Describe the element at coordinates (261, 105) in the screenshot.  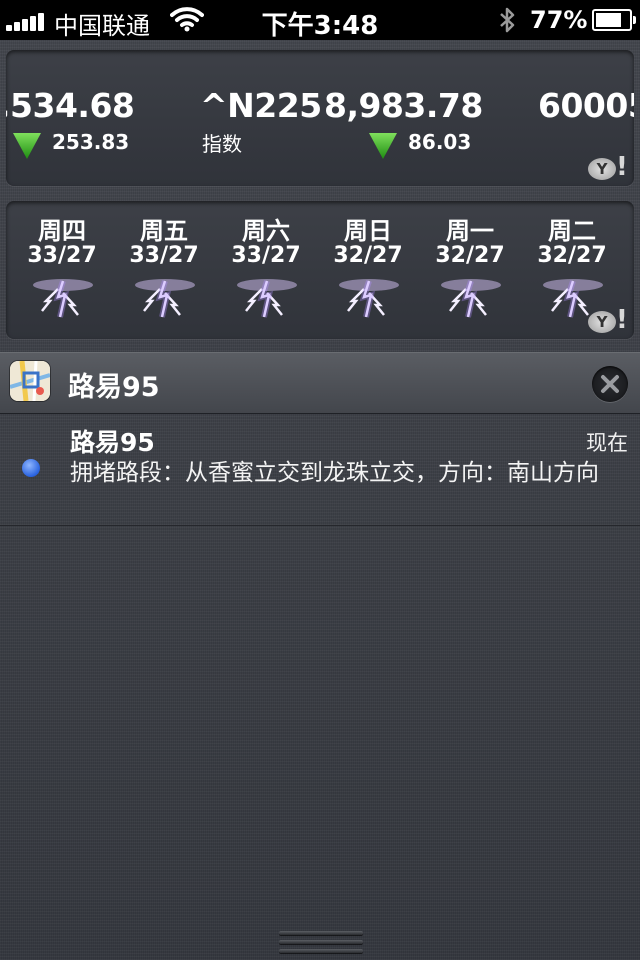
I see `stock-symbol: ^N225` at that location.